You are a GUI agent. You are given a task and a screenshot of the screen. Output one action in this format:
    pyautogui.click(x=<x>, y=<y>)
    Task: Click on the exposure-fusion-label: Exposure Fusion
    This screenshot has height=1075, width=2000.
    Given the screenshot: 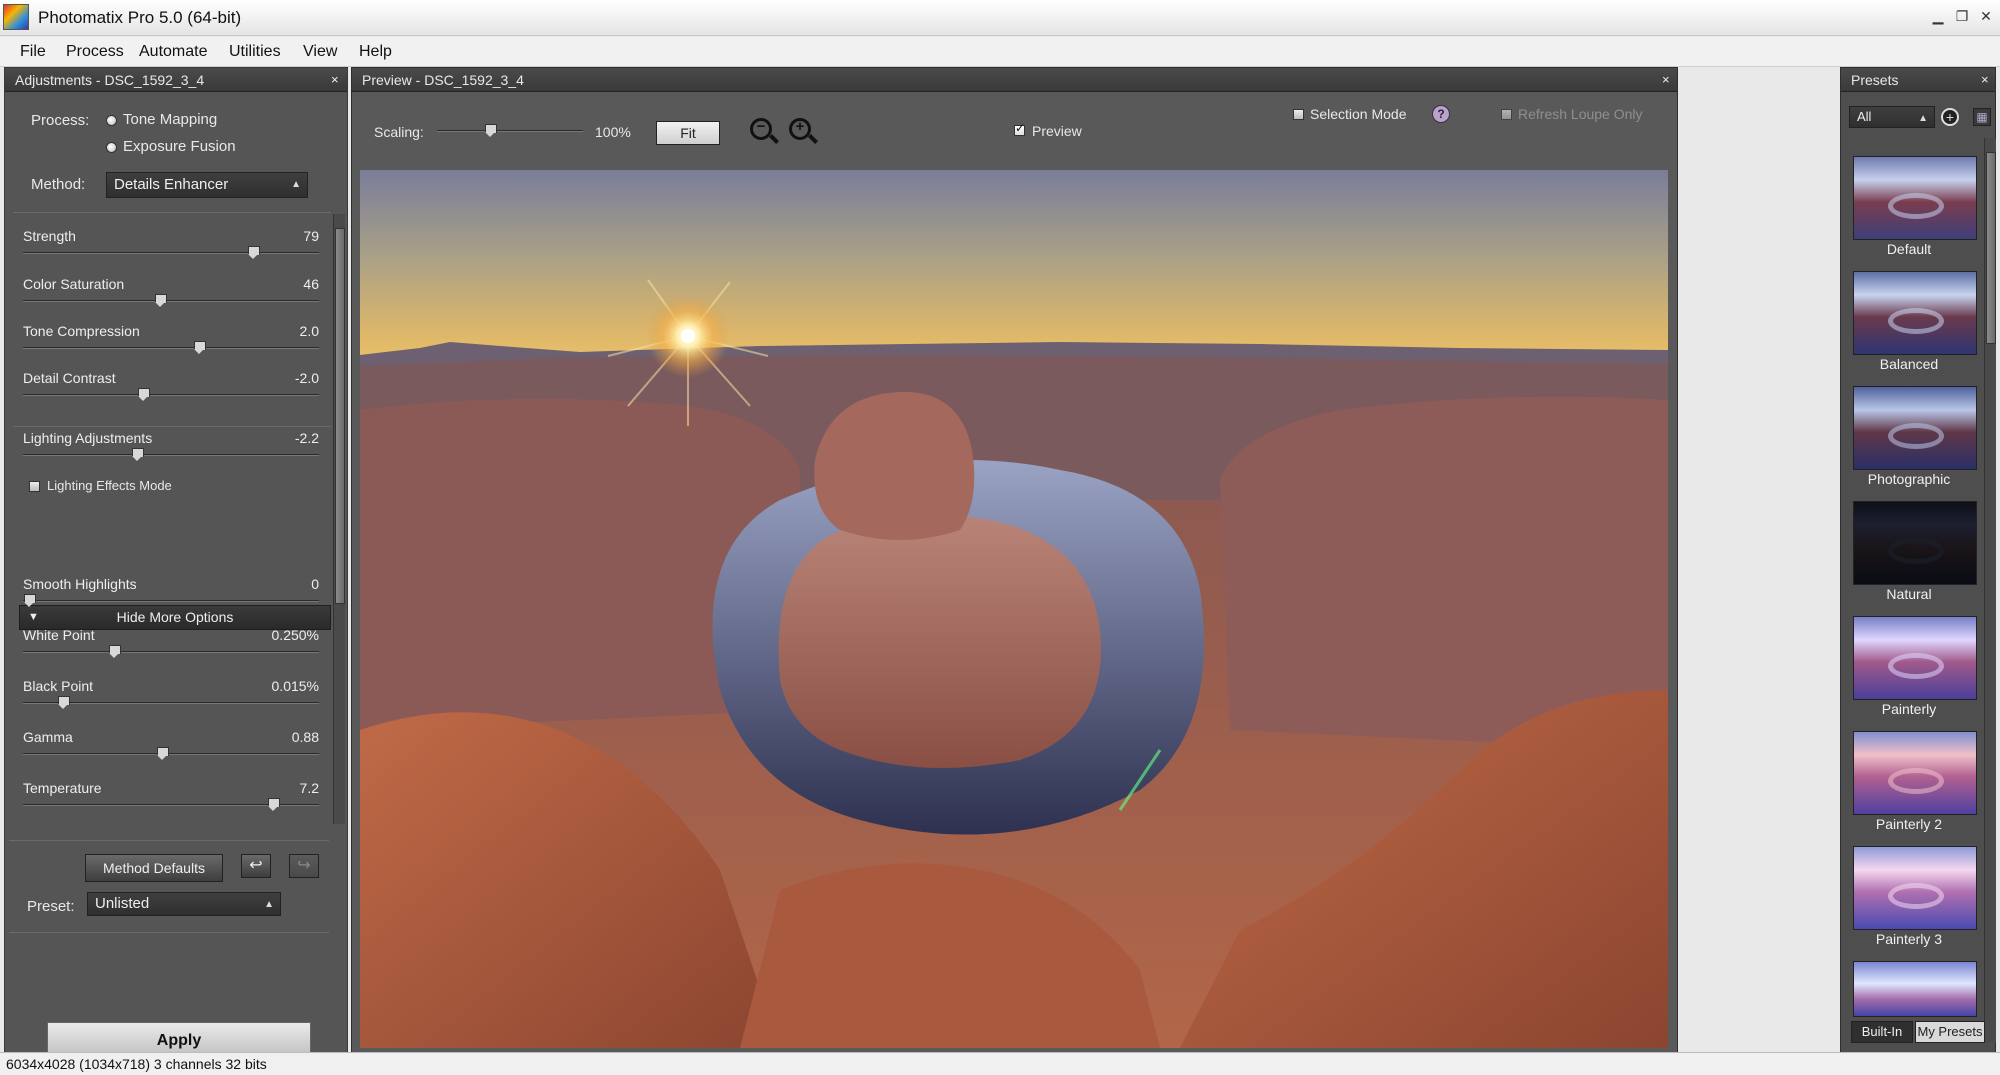 What is the action you would take?
    pyautogui.click(x=179, y=146)
    